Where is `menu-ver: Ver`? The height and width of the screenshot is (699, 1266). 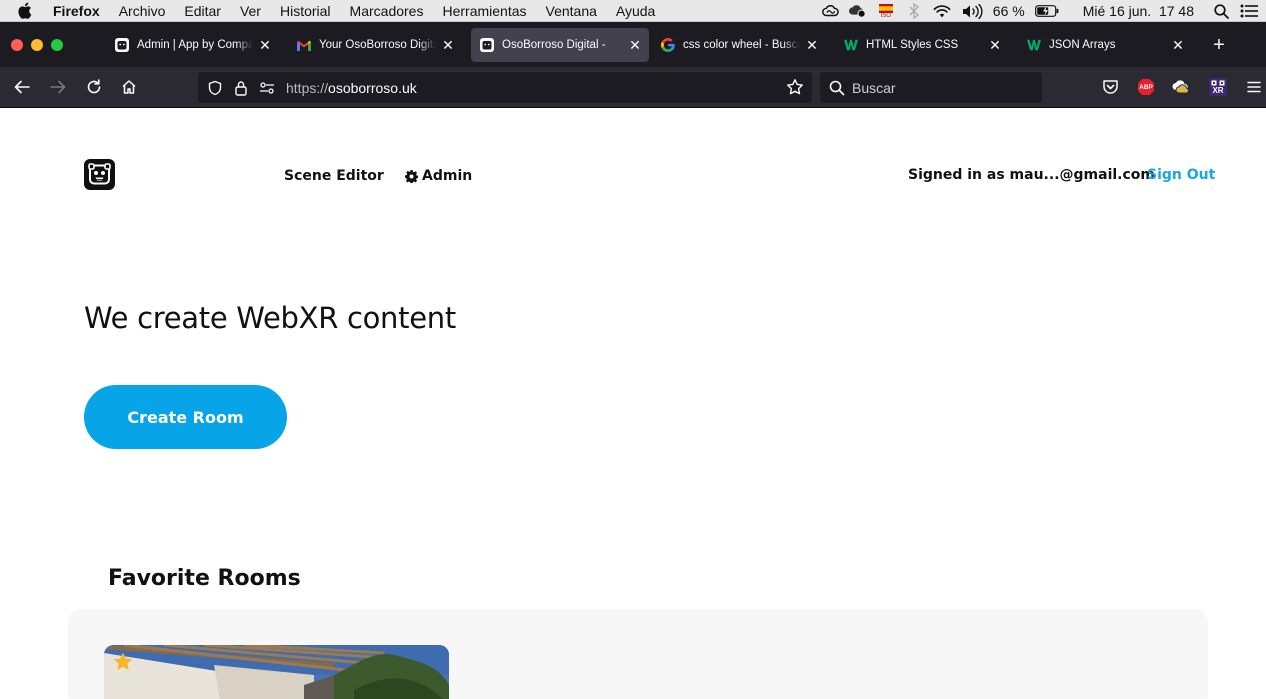 menu-ver: Ver is located at coordinates (250, 11).